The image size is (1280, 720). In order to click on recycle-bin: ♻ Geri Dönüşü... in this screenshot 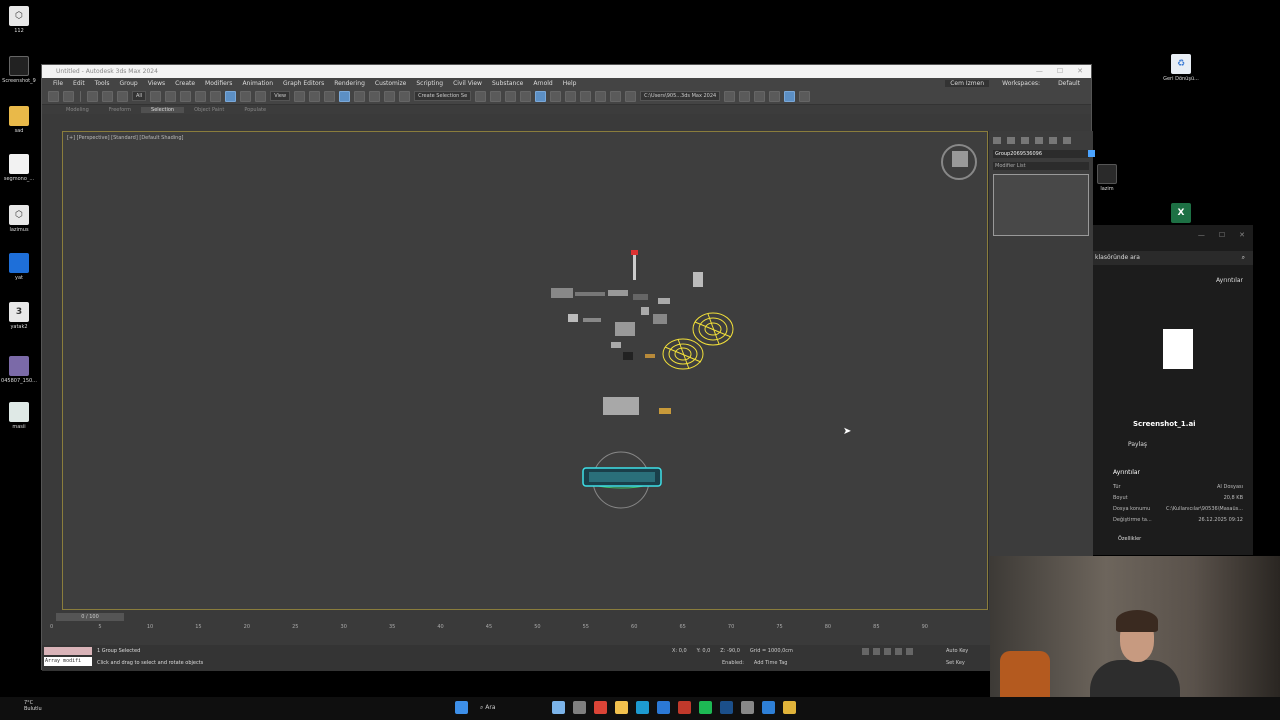, I will do `click(1181, 68)`.